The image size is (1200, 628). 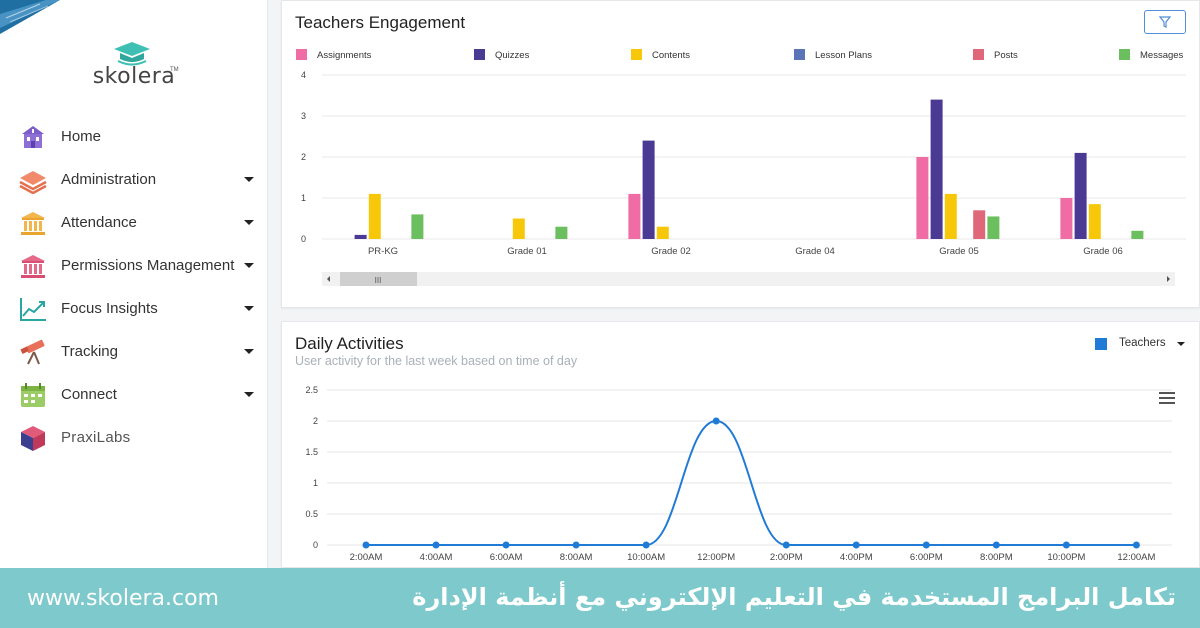 I want to click on sidebar-item-label: Attendance, so click(x=99, y=222).